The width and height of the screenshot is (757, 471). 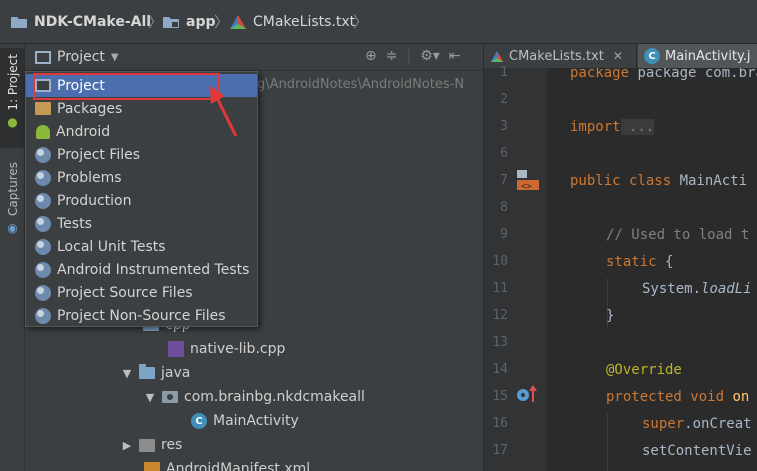 I want to click on project-view-icon, so click(x=43, y=57).